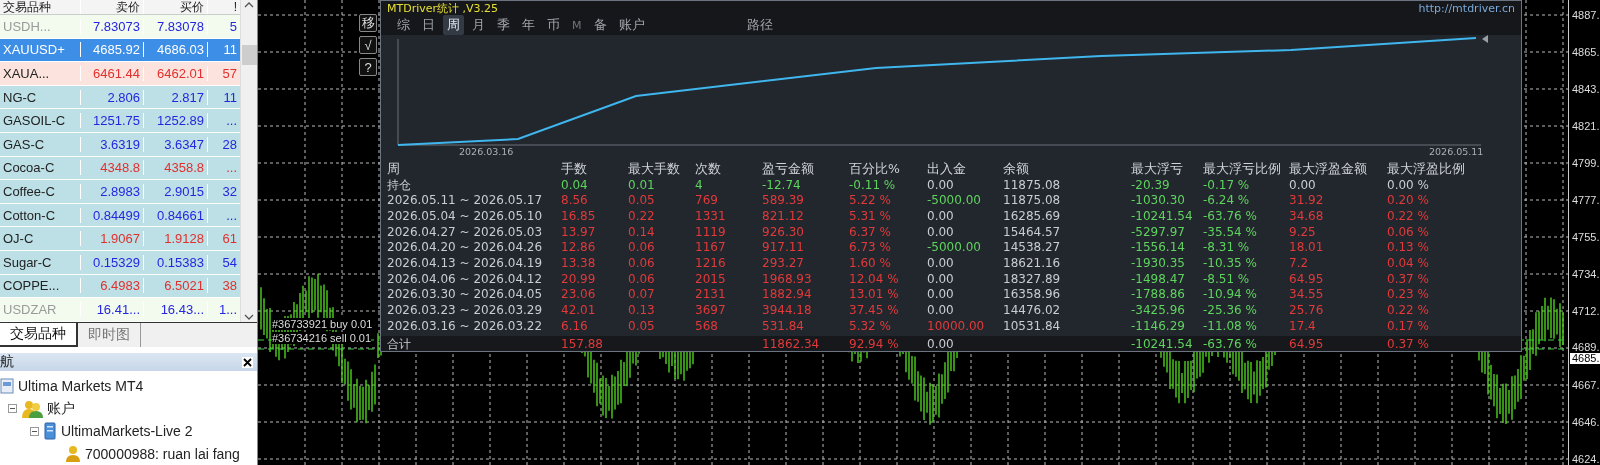  What do you see at coordinates (27, 262) in the screenshot?
I see `symbol-name: Sugar-C` at bounding box center [27, 262].